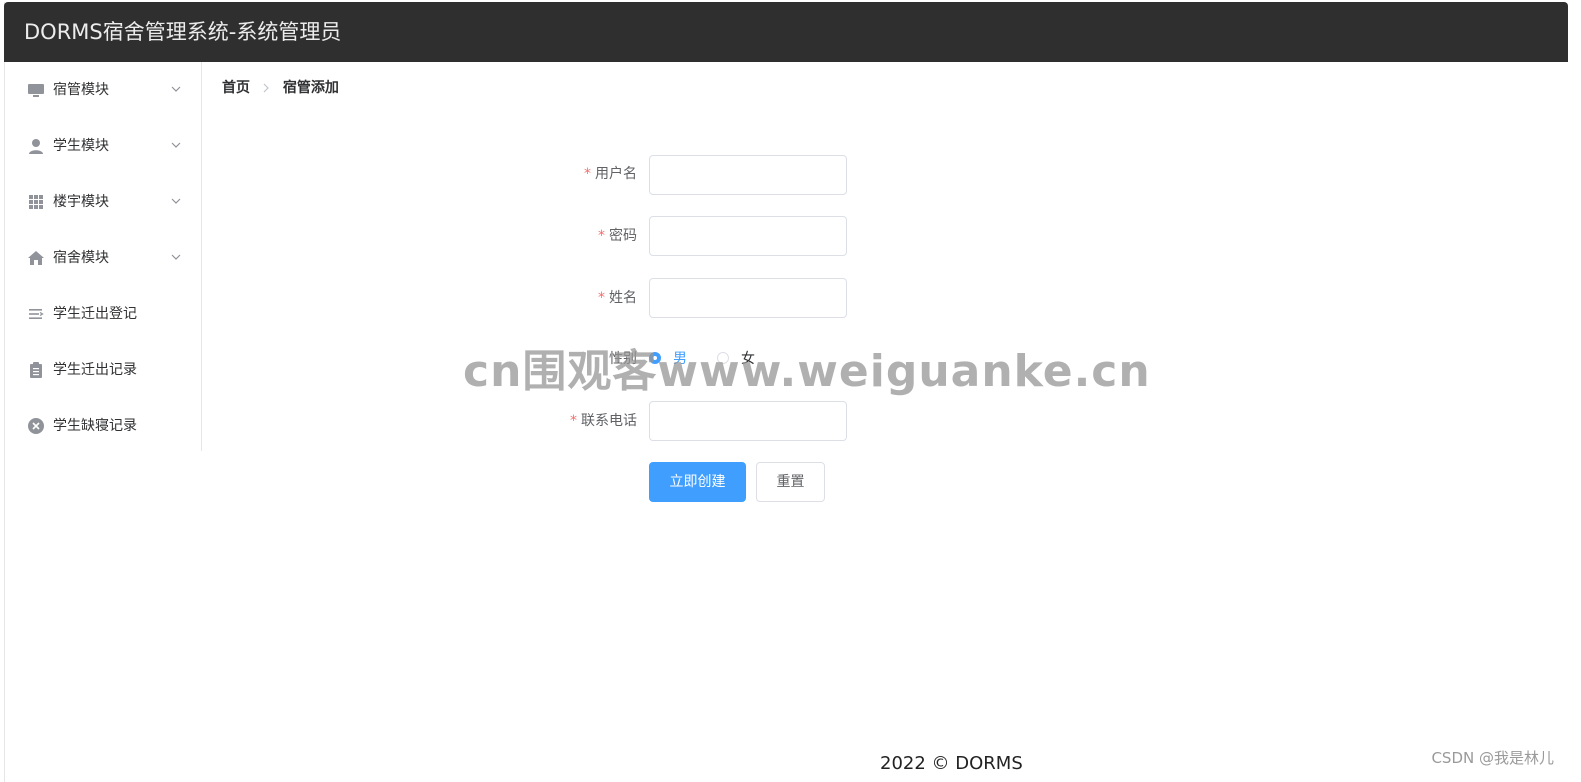 The image size is (1581, 782). What do you see at coordinates (36, 90) in the screenshot?
I see `monitor-icon` at bounding box center [36, 90].